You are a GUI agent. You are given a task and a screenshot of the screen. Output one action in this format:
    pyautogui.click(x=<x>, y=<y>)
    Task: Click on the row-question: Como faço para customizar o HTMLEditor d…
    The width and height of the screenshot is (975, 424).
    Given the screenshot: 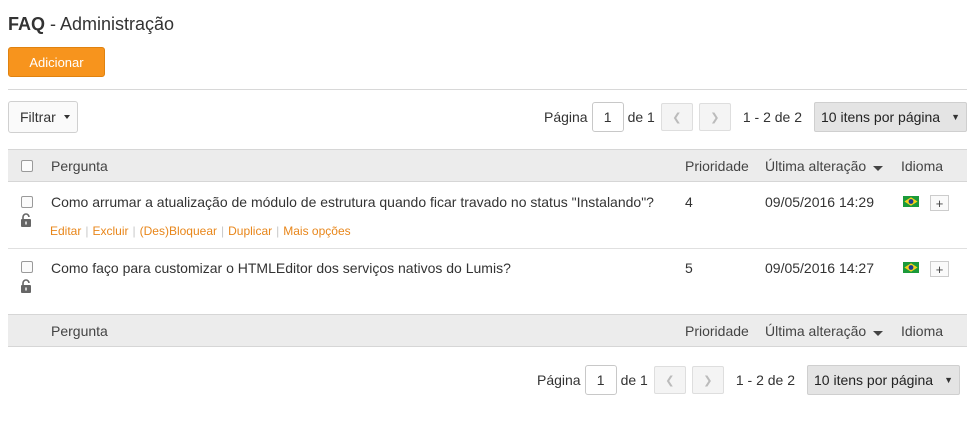 What is the action you would take?
    pyautogui.click(x=281, y=268)
    